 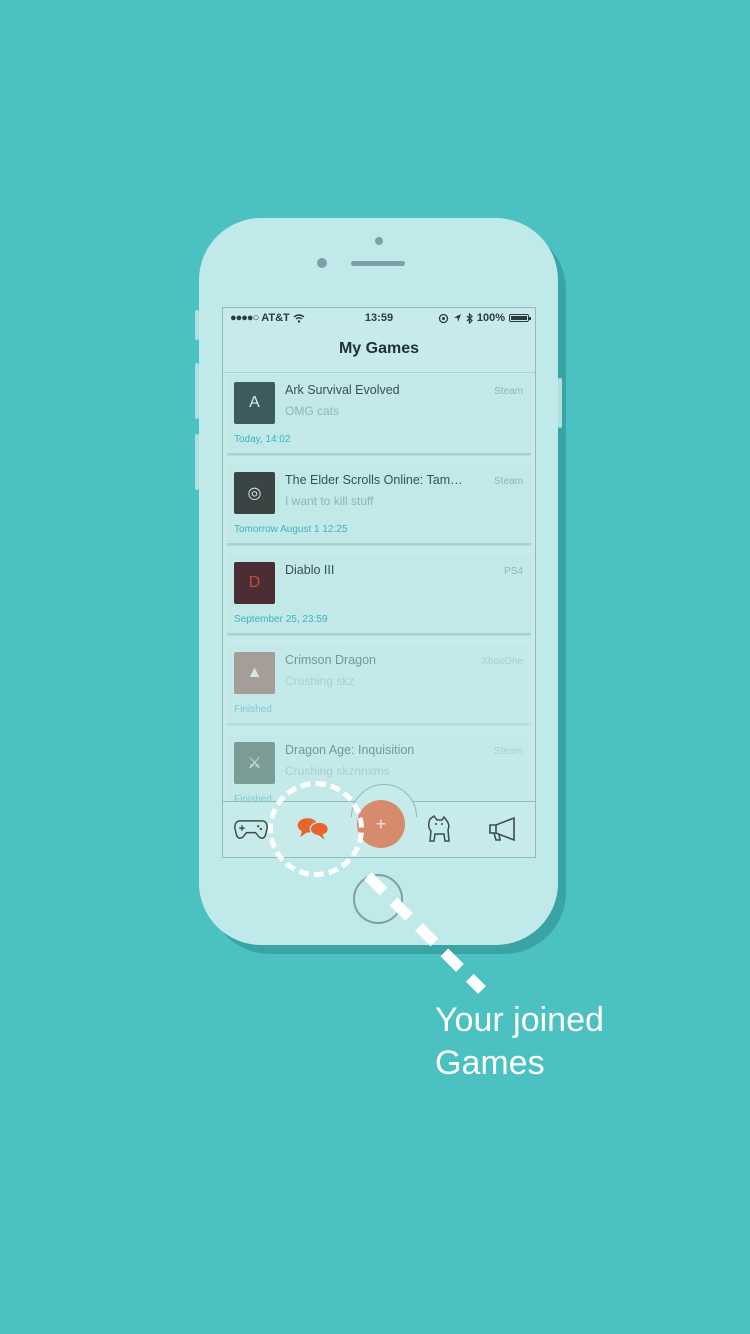 I want to click on game-time: Tomorrow August 1 12:25, so click(x=291, y=529).